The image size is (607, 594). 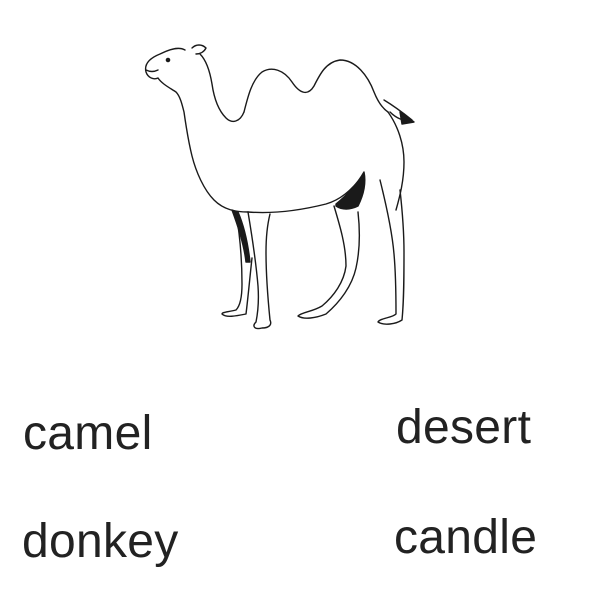 What do you see at coordinates (196, 130) in the screenshot?
I see `camel-head-outline` at bounding box center [196, 130].